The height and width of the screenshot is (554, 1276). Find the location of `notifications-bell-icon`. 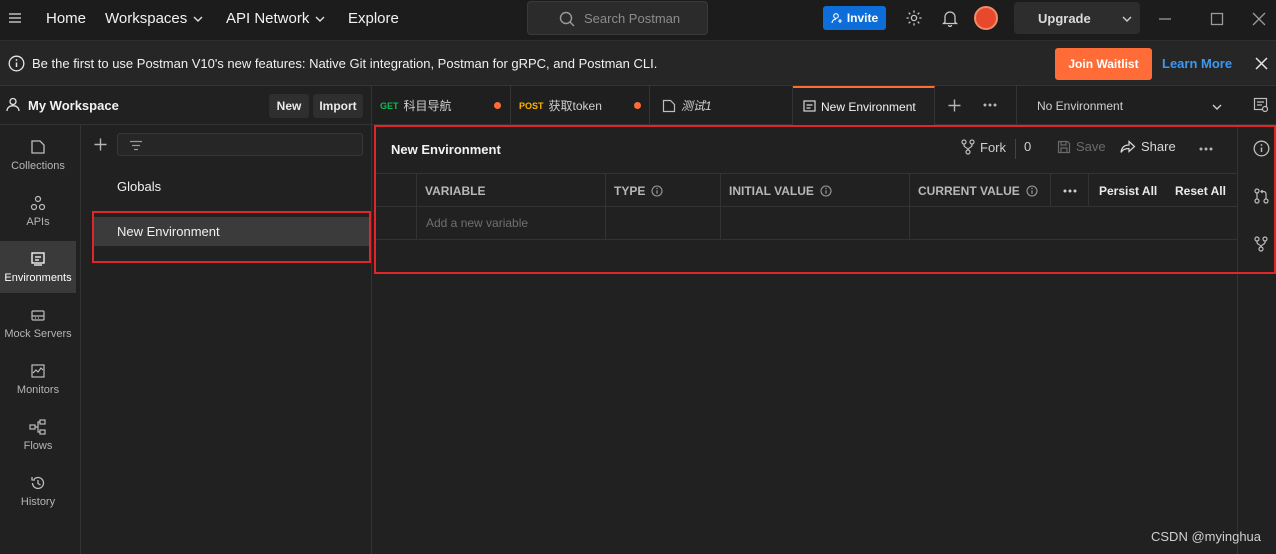

notifications-bell-icon is located at coordinates (950, 18).